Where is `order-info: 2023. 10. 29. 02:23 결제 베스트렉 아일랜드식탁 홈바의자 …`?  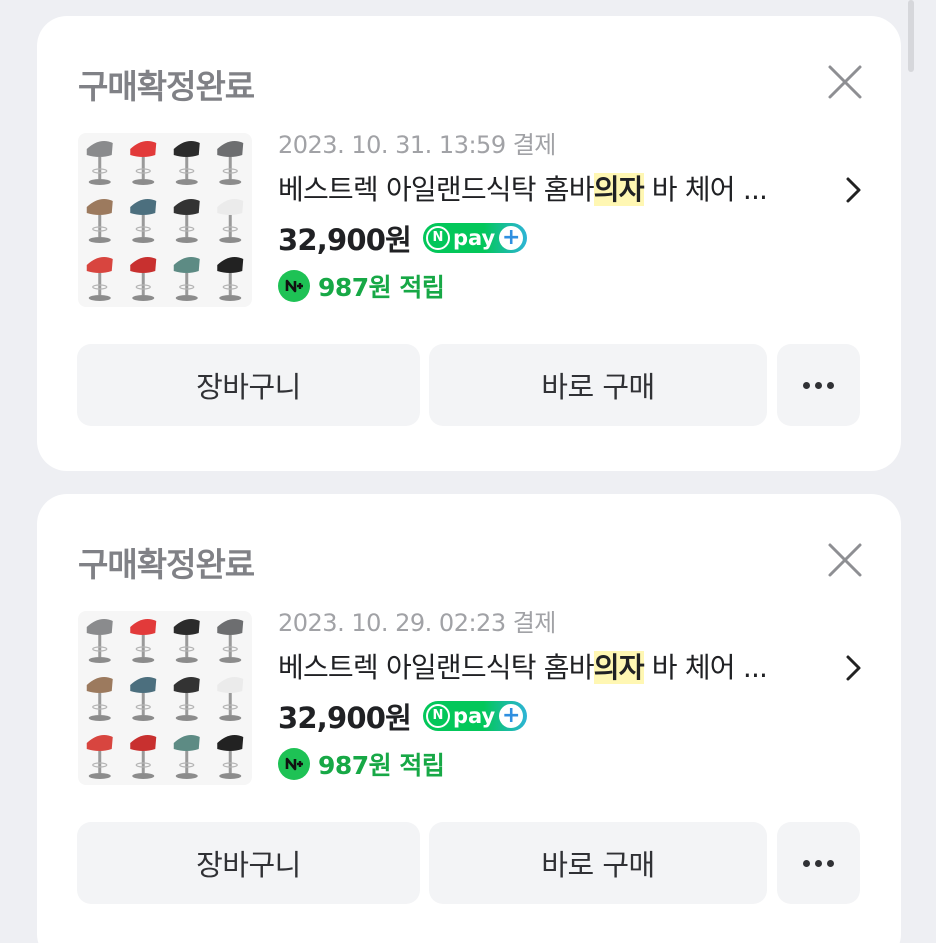
order-info: 2023. 10. 29. 02:23 결제 베스트렉 아일랜드식탁 홈바의자 … is located at coordinates (563, 695).